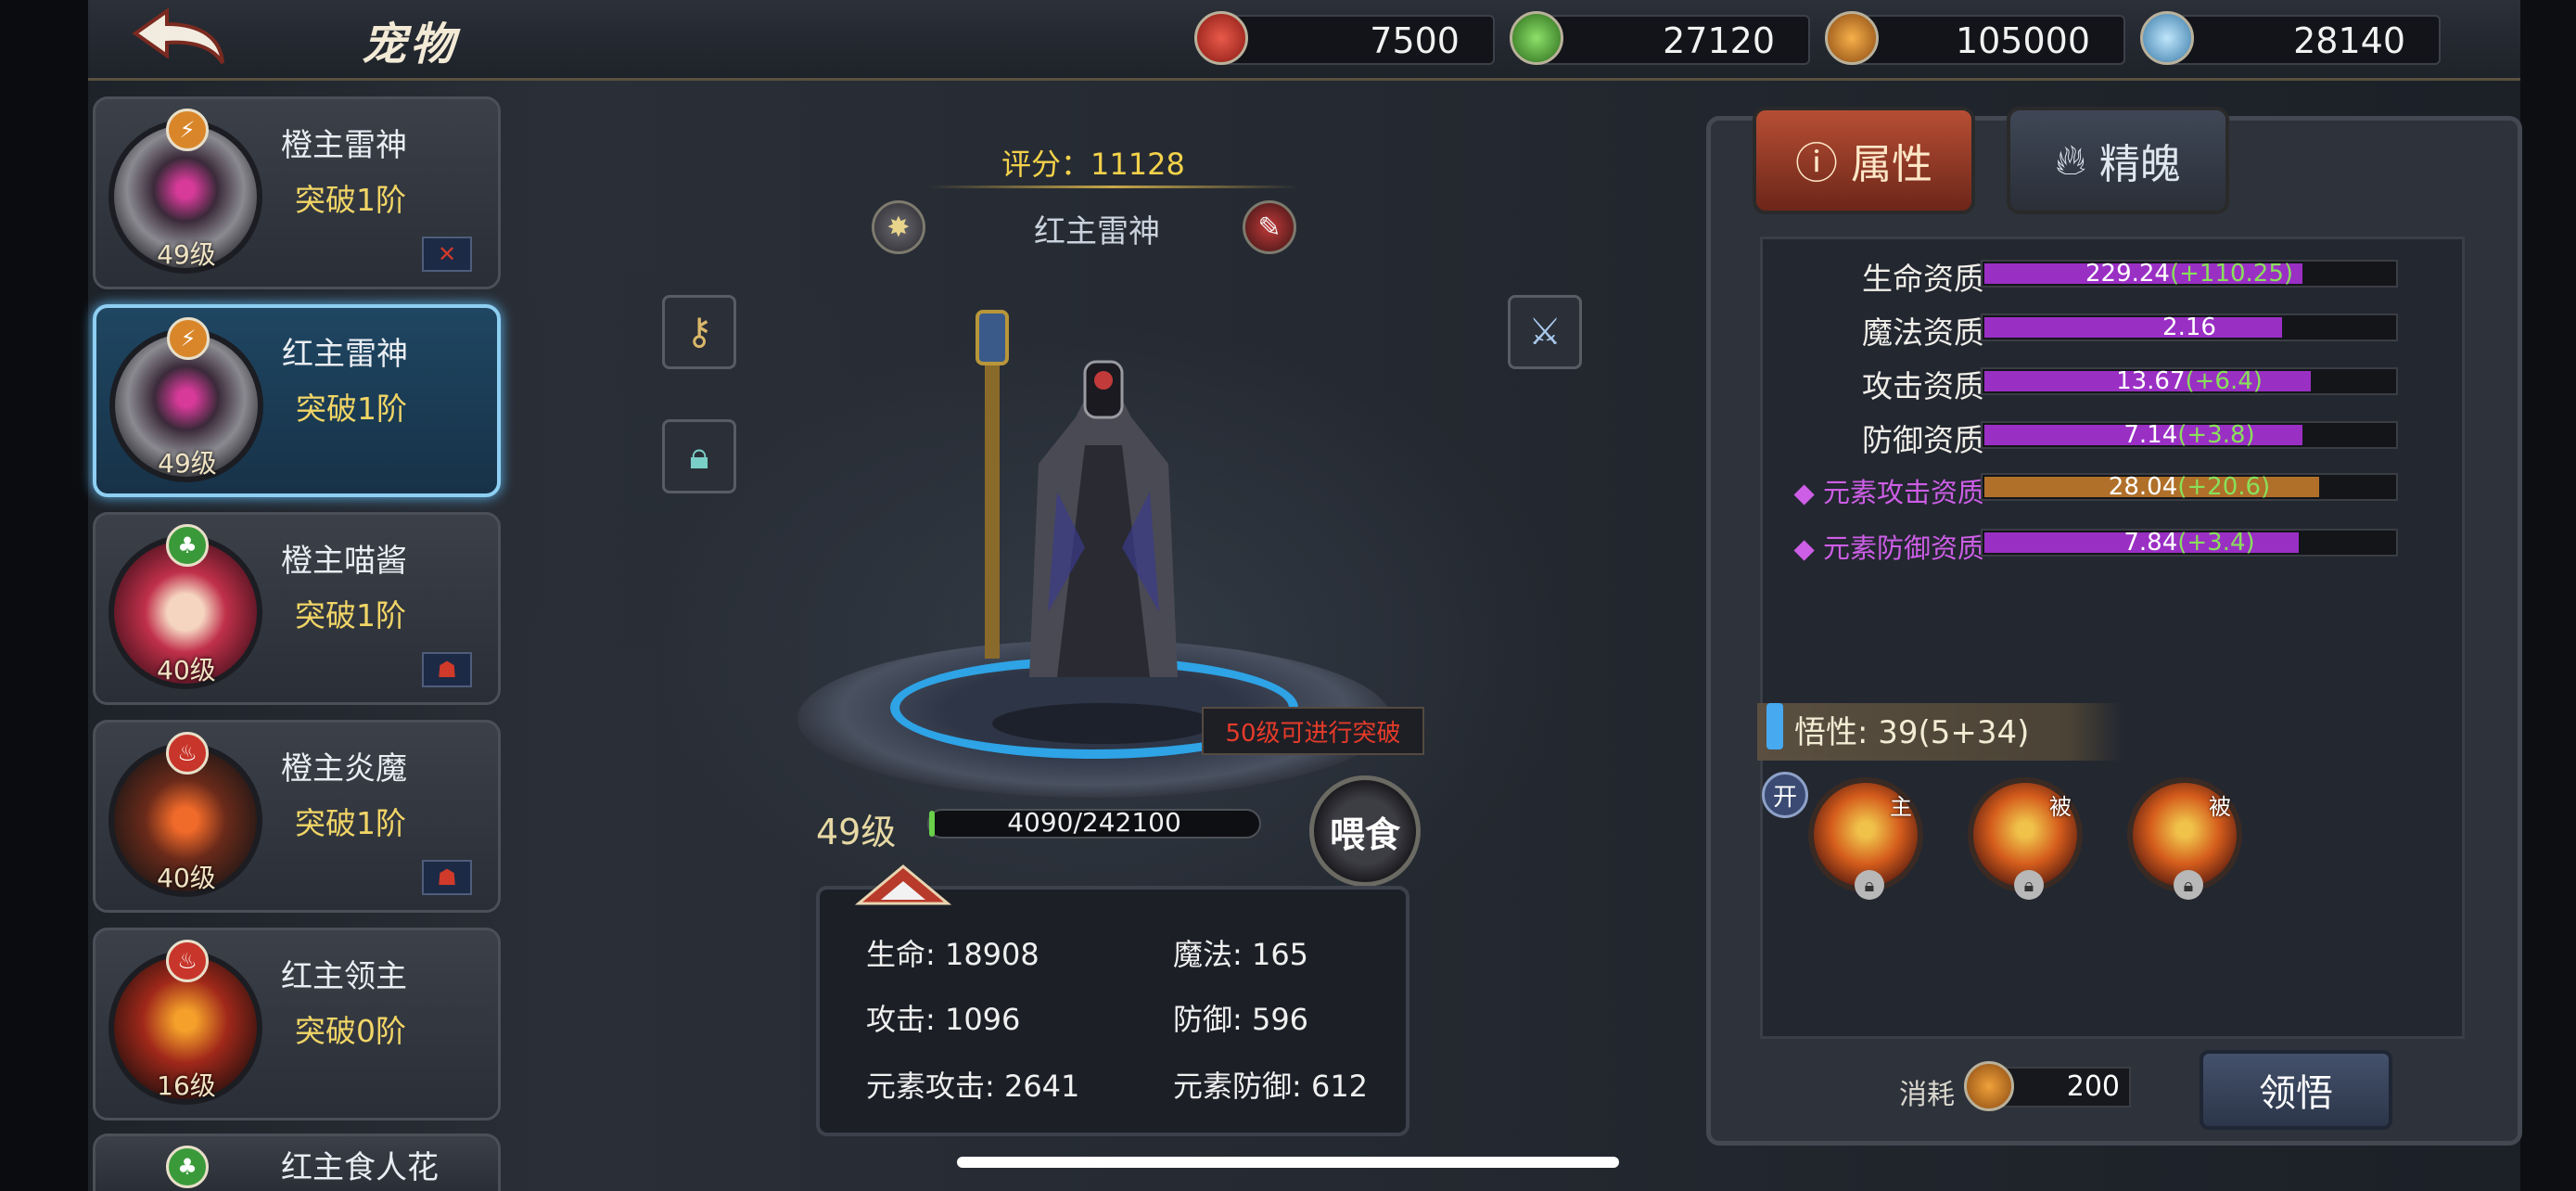 This screenshot has height=1191, width=2576. I want to click on stat-hp: 生命: 18908, so click(952, 955).